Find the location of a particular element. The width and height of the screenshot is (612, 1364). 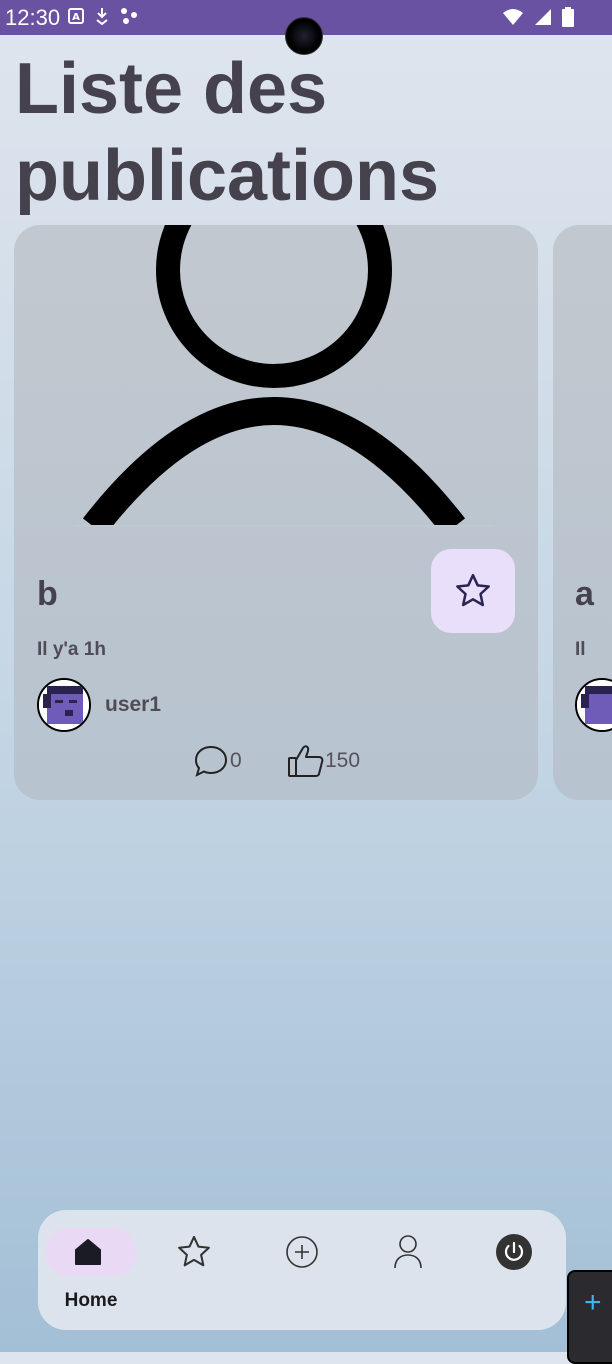

post-time: Il y'a 1h is located at coordinates (71, 649).